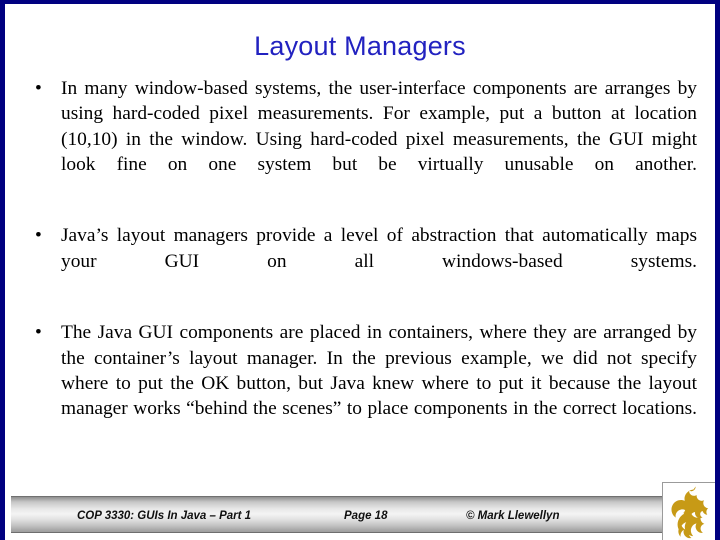  Describe the element at coordinates (366, 515) in the screenshot. I see `footer-page-number: Page 18` at that location.